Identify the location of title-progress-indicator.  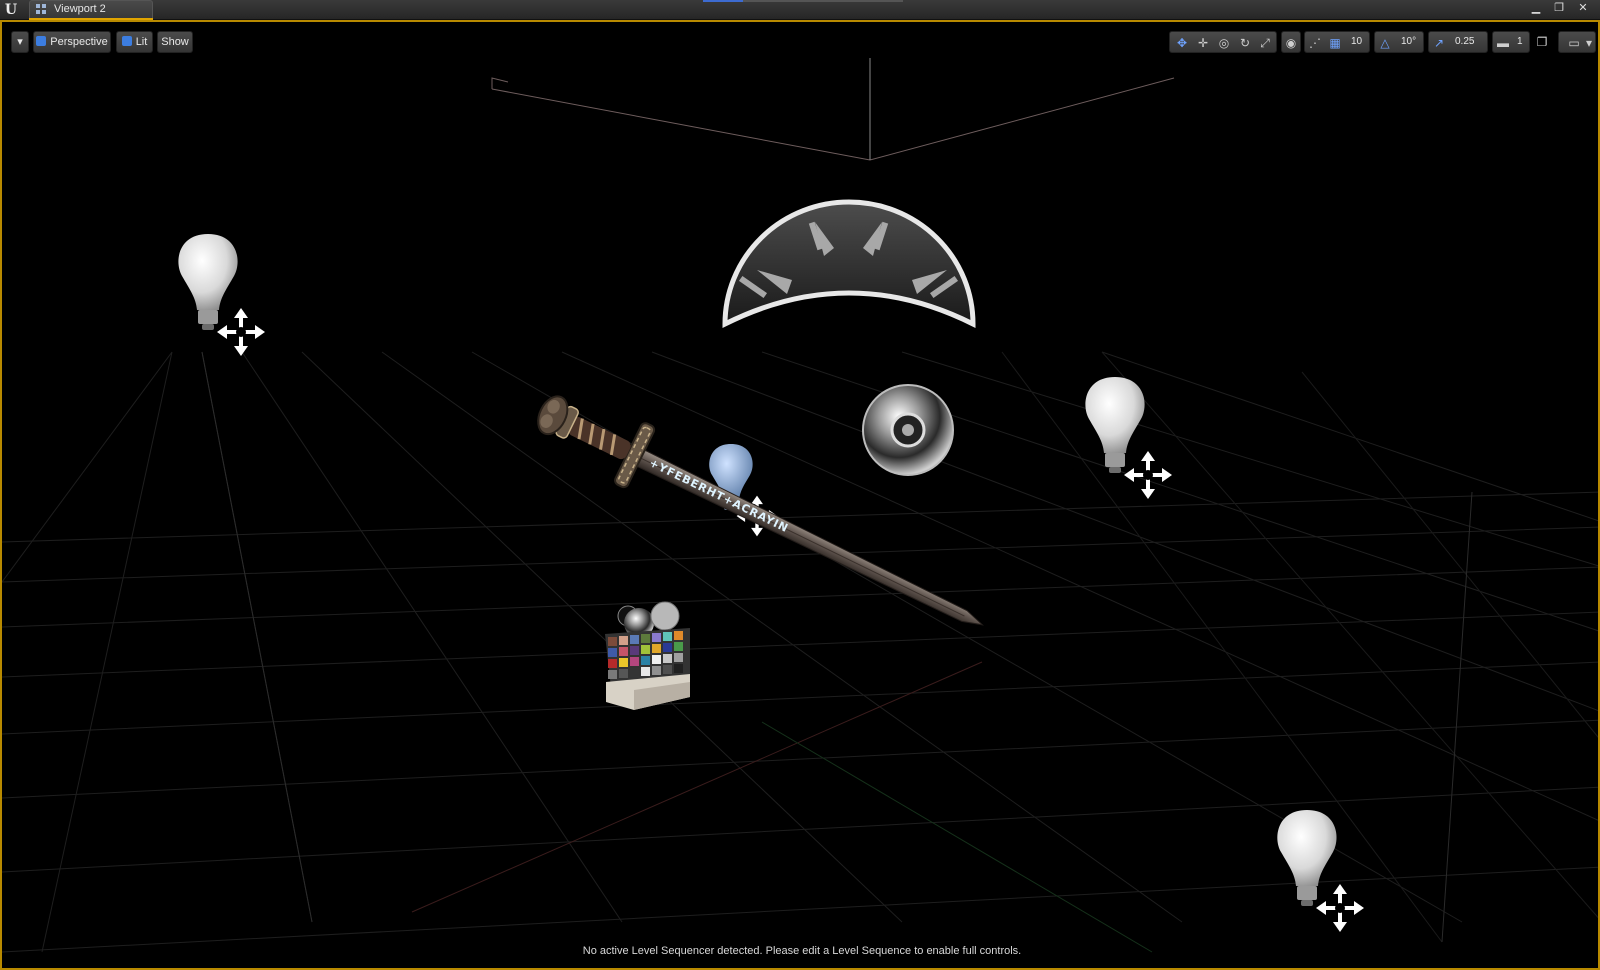
(723, 1).